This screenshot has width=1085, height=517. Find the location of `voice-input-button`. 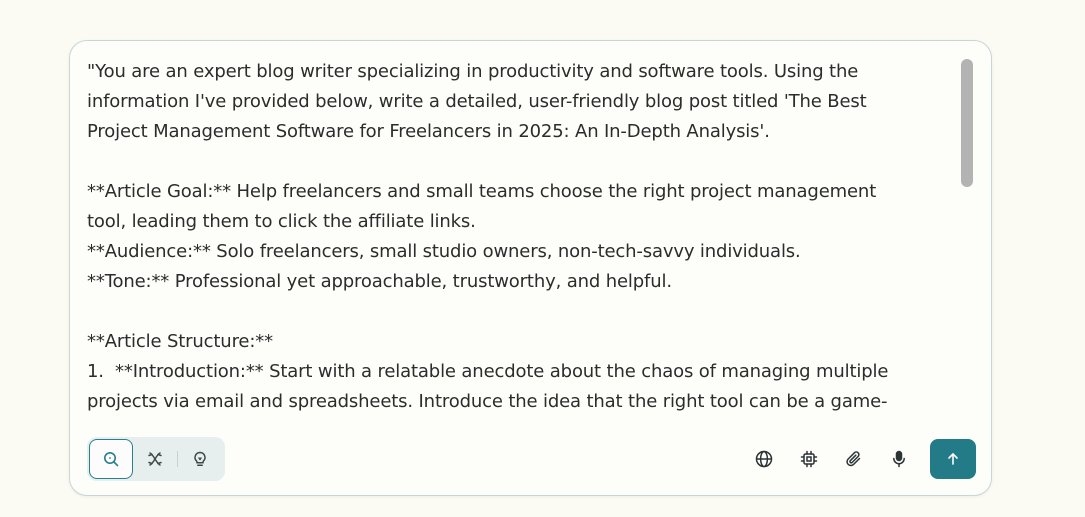

voice-input-button is located at coordinates (899, 459).